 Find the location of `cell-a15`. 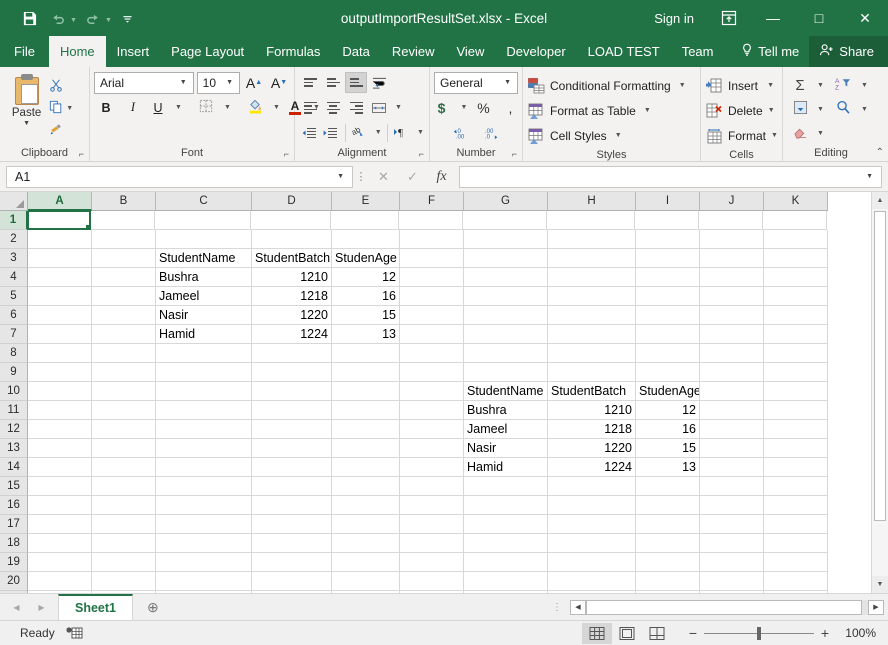

cell-a15 is located at coordinates (60, 486).